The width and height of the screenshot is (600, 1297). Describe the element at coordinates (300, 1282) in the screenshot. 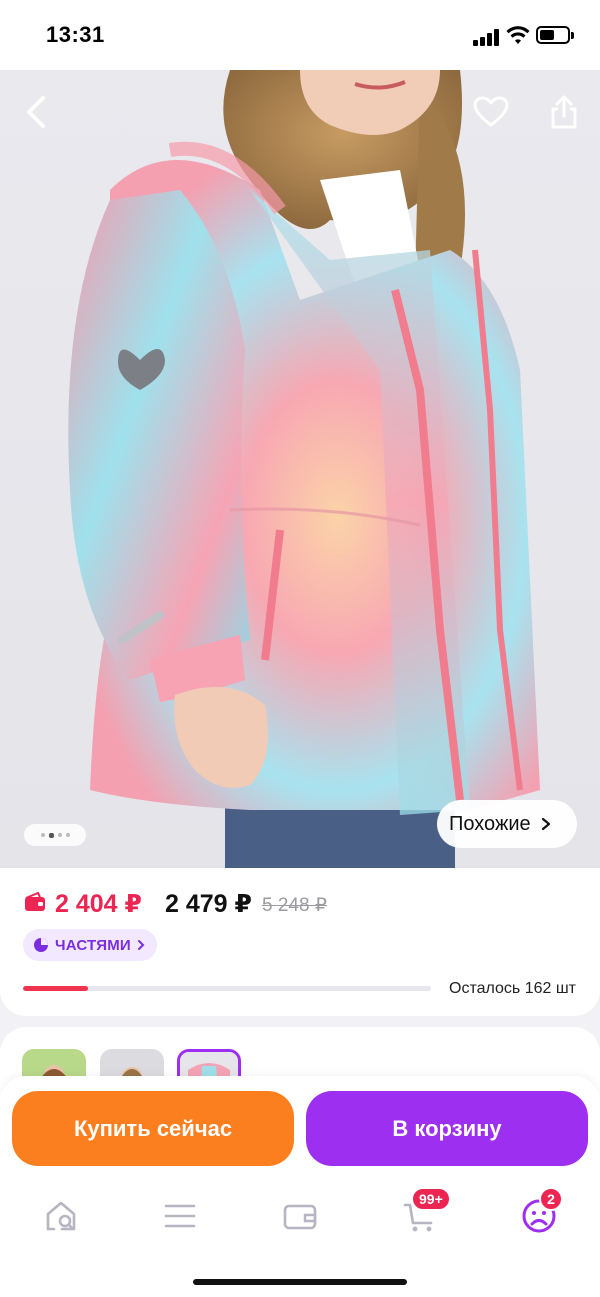

I see `home-indicator` at that location.